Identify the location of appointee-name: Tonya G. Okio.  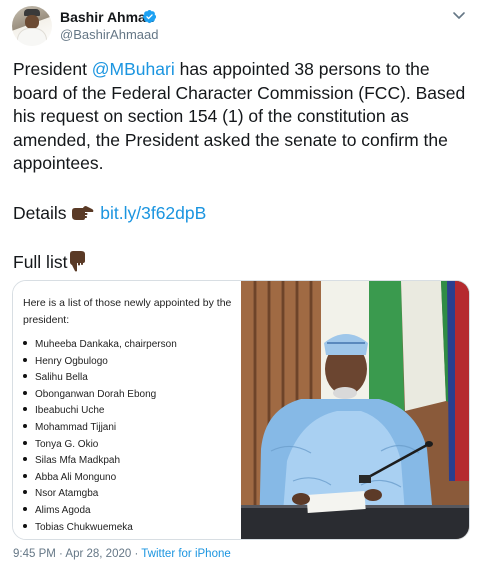
(67, 444).